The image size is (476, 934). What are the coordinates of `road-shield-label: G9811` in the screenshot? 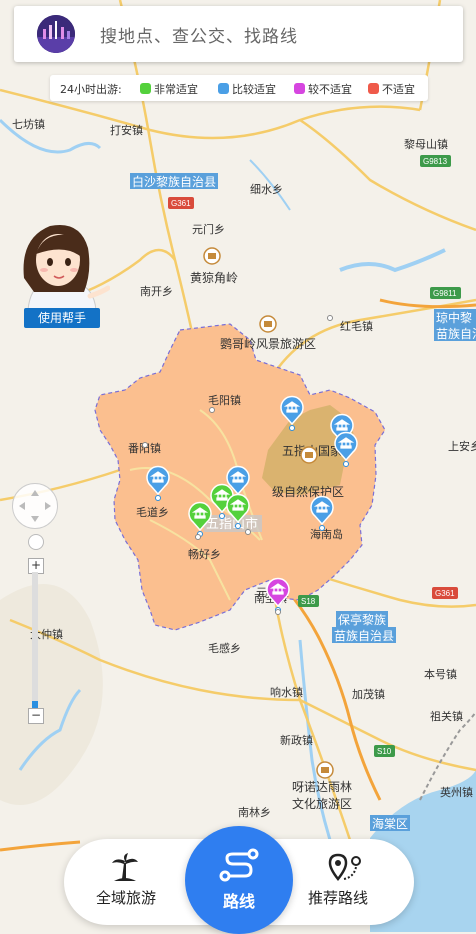 It's located at (445, 293).